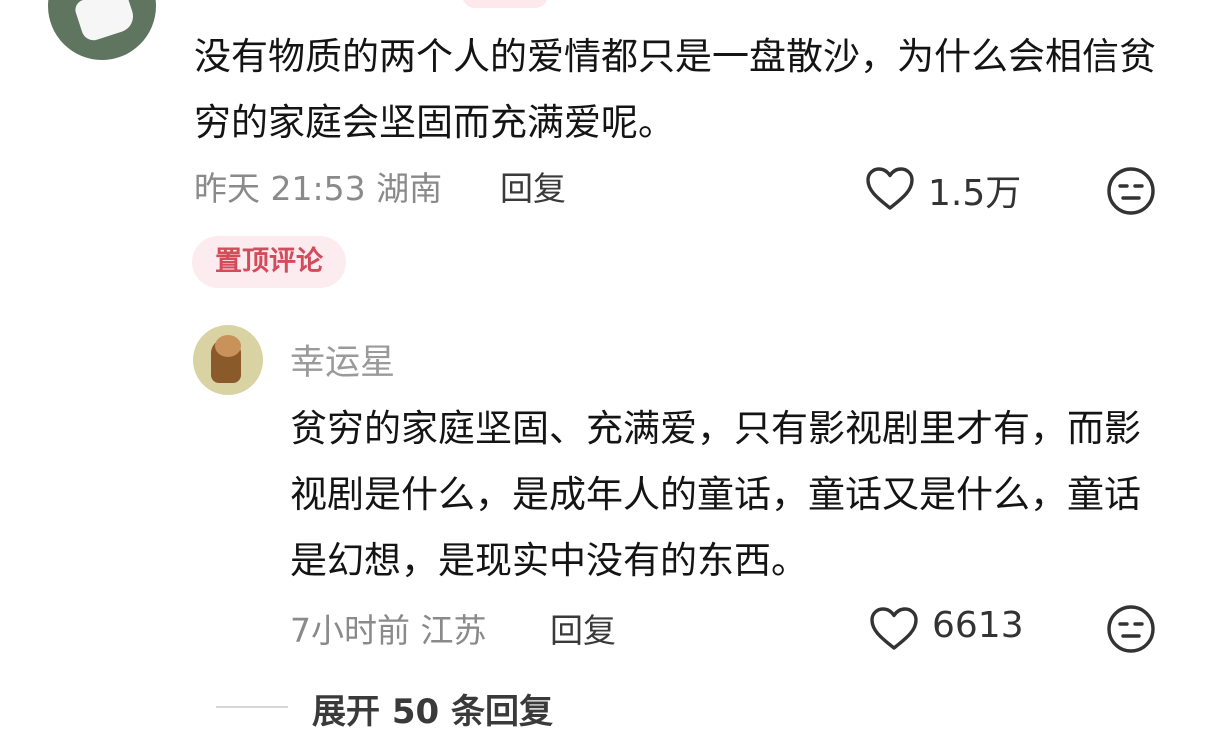  I want to click on reply-button: 回复, so click(533, 186).